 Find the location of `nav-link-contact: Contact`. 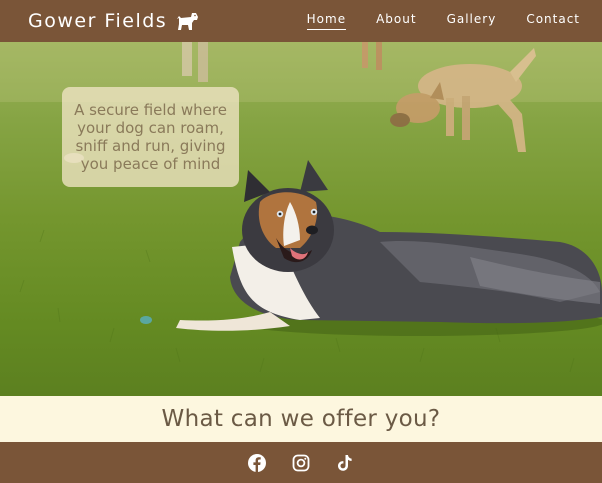

nav-link-contact: Contact is located at coordinates (553, 21).